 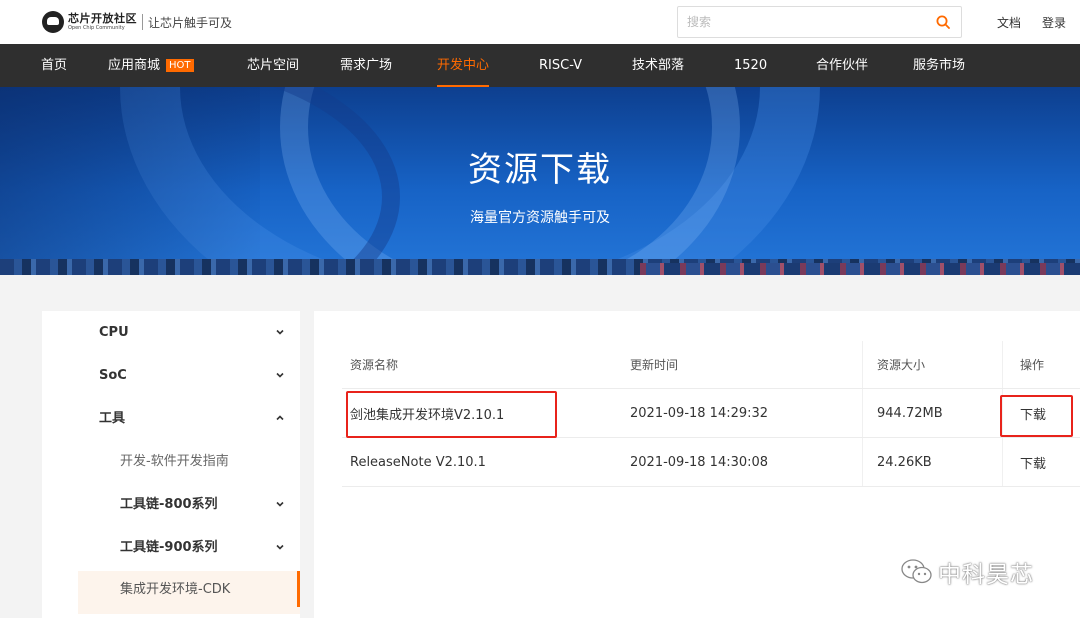 What do you see at coordinates (986, 575) in the screenshot?
I see `watermark-text: 中科昊芯` at bounding box center [986, 575].